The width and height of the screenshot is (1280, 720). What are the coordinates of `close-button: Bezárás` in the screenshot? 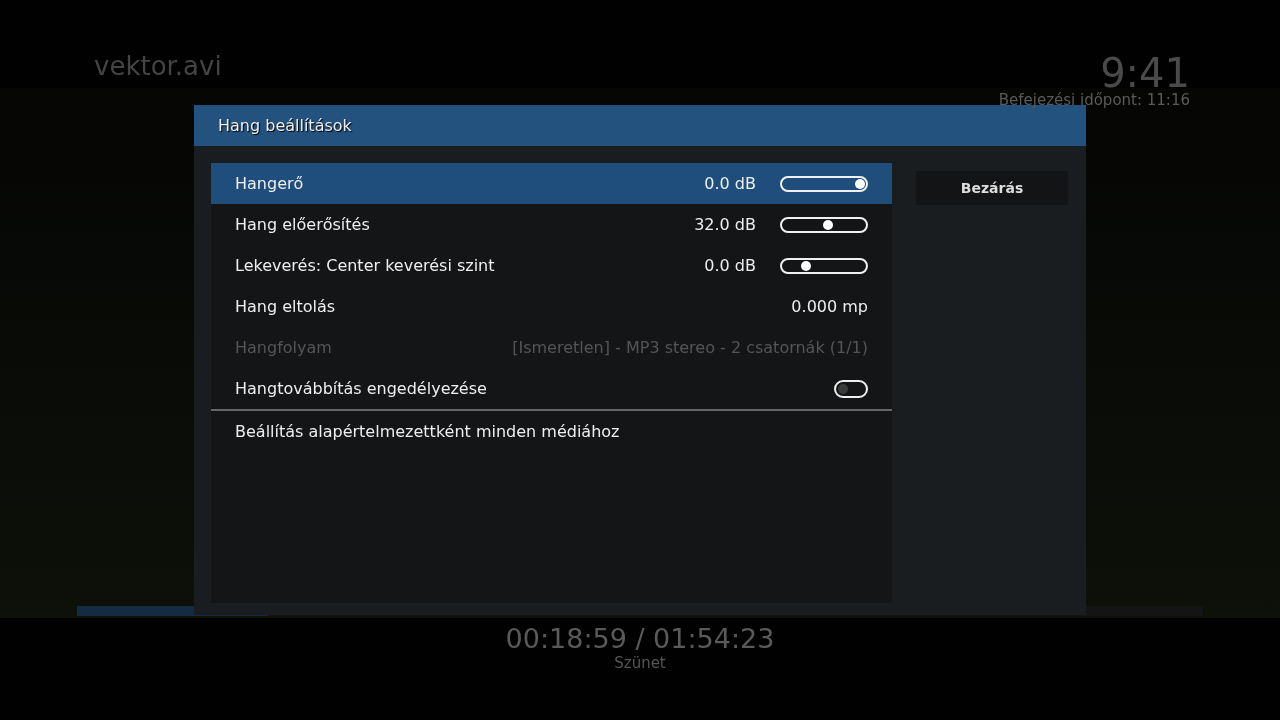 It's located at (992, 188).